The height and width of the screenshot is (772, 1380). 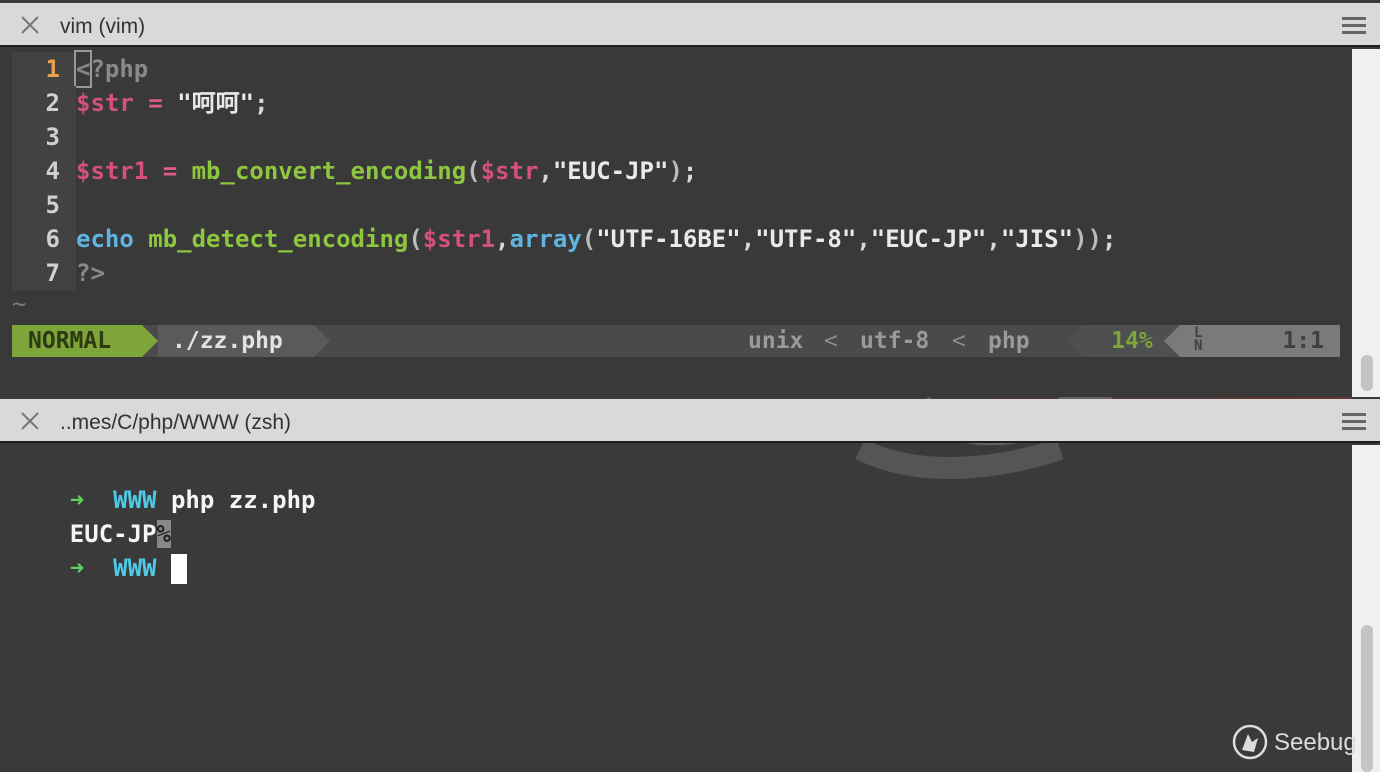 What do you see at coordinates (19, 304) in the screenshot?
I see `empty-line-tilde: ~` at bounding box center [19, 304].